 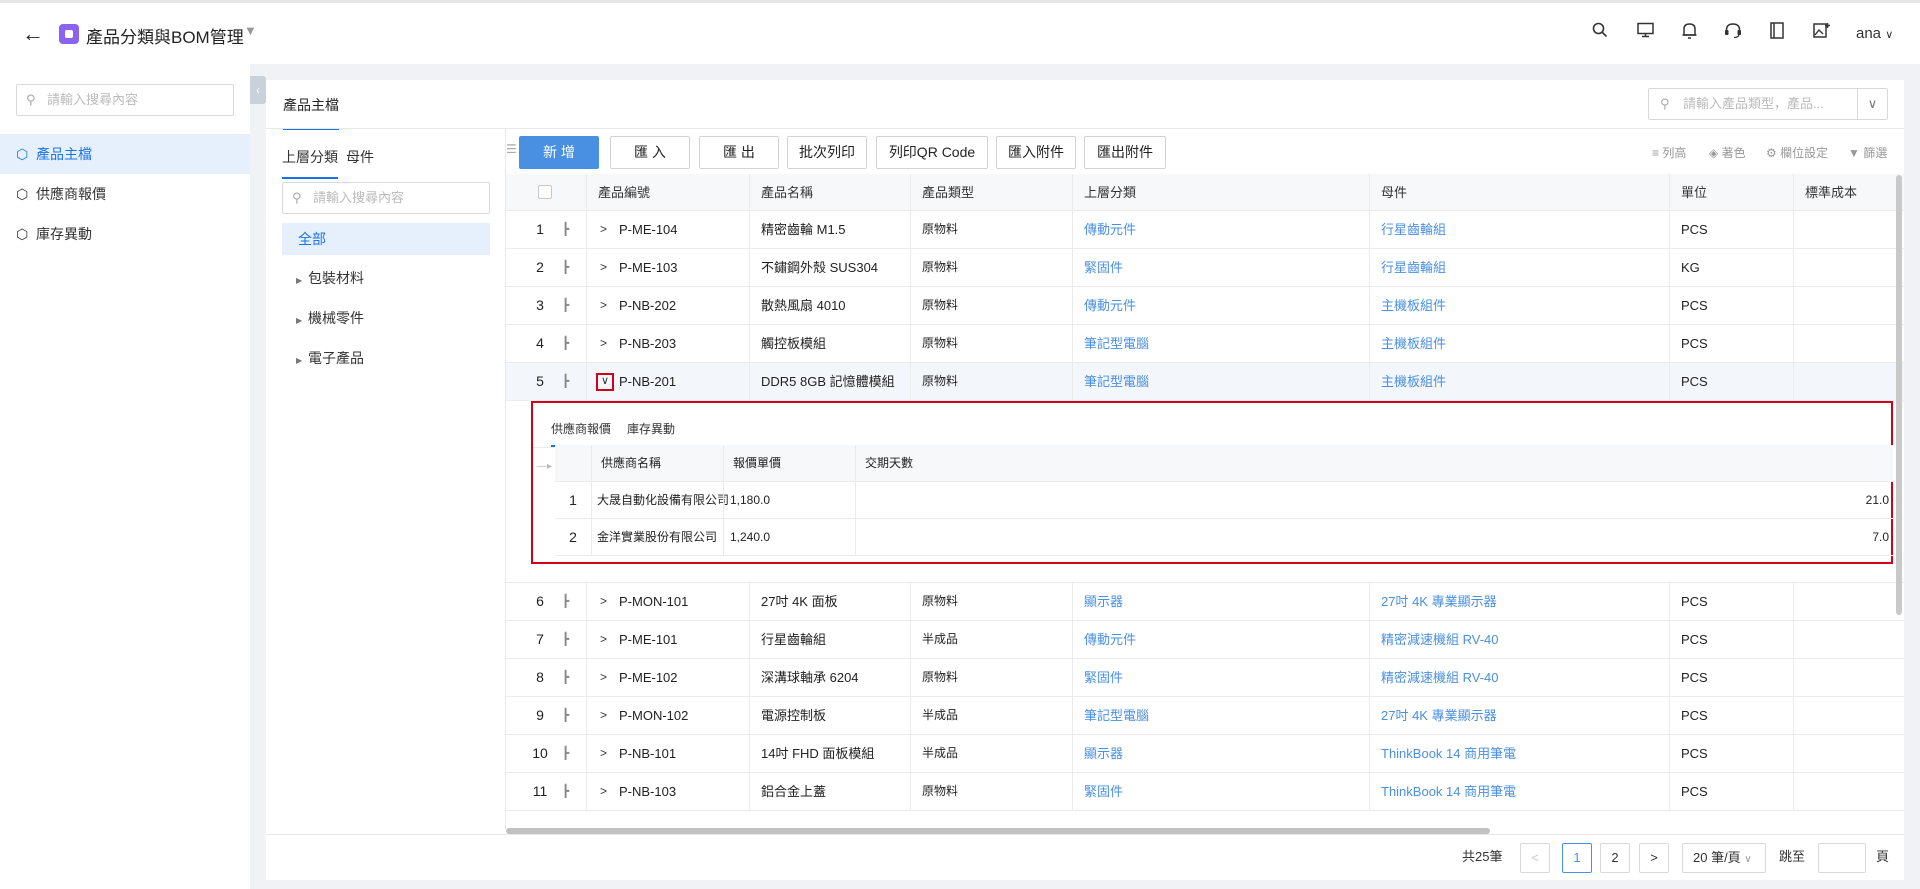 I want to click on row-height-tool: ≡ 列高, so click(x=1669, y=152).